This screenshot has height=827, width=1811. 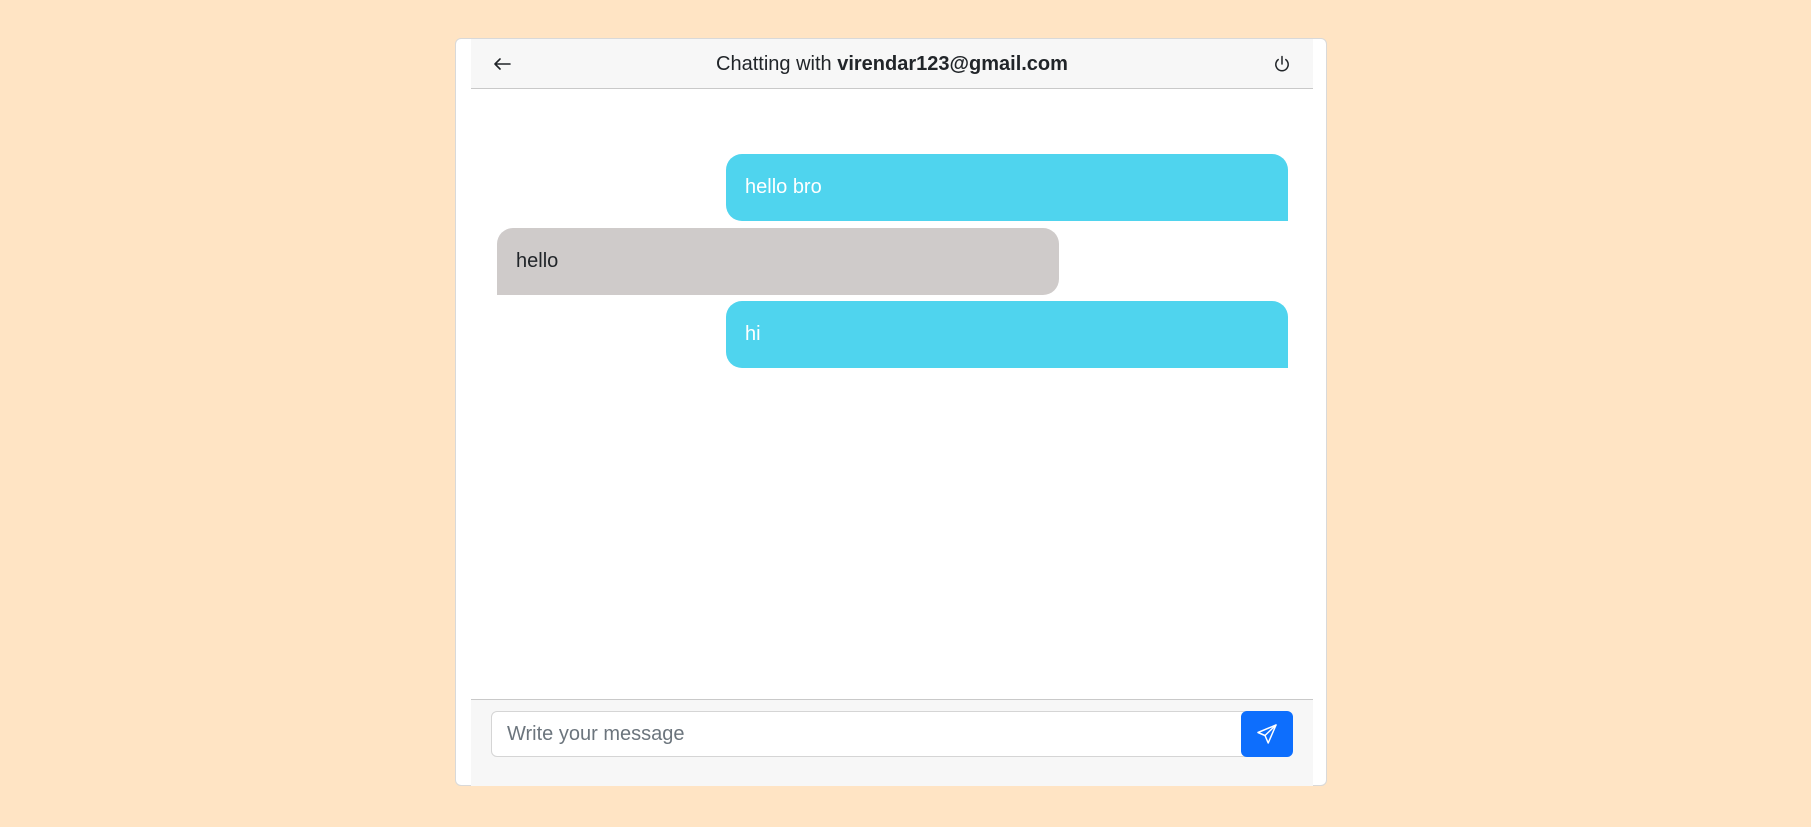 I want to click on chat-header: Chatting with virendar123@gmail.com, so click(x=892, y=64).